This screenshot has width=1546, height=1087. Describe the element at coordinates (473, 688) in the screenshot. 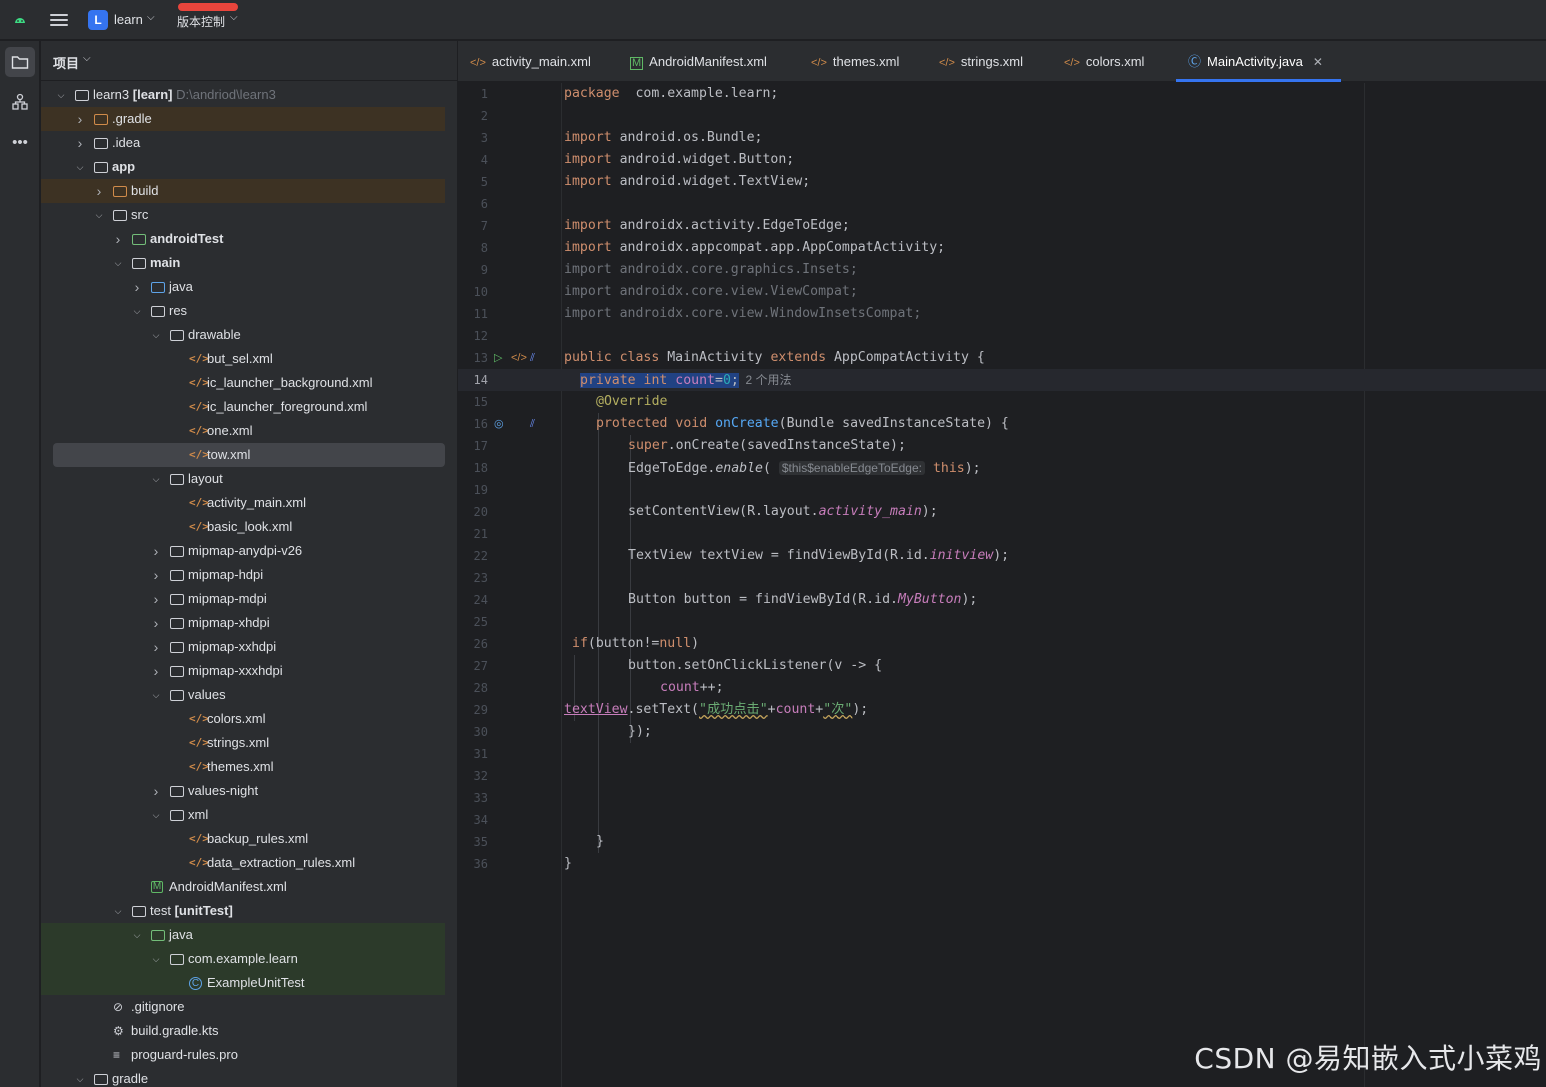

I see `line-number: 28` at that location.